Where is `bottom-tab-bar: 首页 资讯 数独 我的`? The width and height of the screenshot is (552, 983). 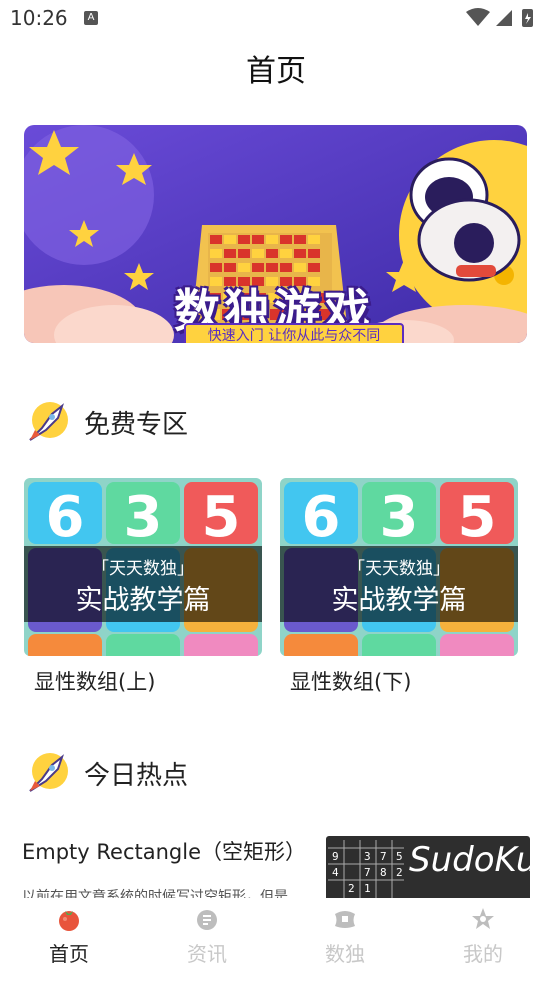 bottom-tab-bar: 首页 资讯 数独 我的 is located at coordinates (276, 940).